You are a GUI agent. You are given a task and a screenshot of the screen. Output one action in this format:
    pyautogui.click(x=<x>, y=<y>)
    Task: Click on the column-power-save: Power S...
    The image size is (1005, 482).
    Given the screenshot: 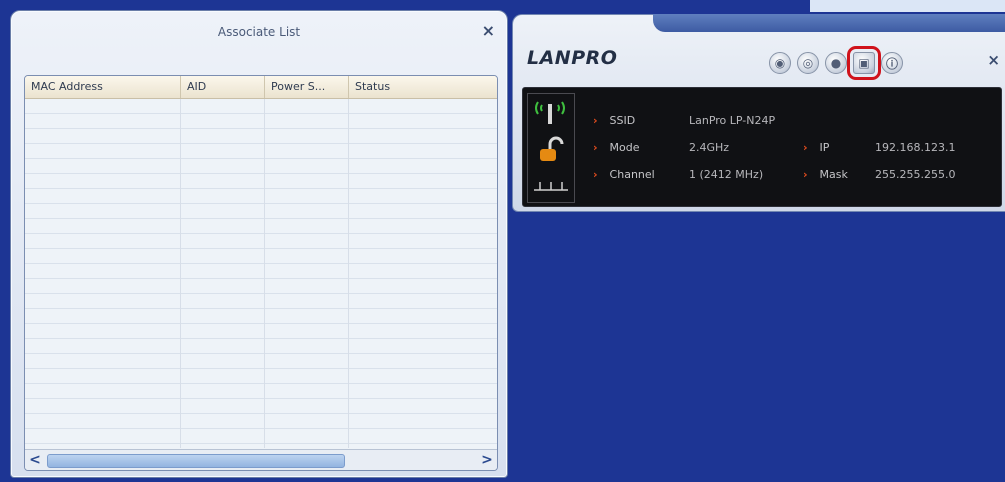 What is the action you would take?
    pyautogui.click(x=307, y=87)
    